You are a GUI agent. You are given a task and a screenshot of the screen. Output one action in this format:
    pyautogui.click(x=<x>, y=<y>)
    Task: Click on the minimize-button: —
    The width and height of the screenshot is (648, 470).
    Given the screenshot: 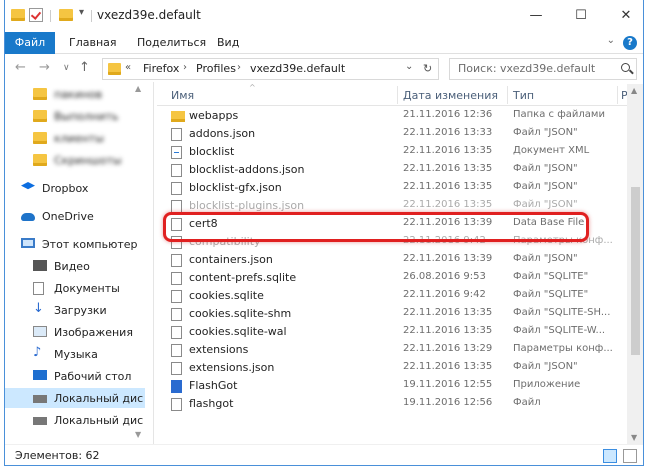 What is the action you would take?
    pyautogui.click(x=536, y=15)
    